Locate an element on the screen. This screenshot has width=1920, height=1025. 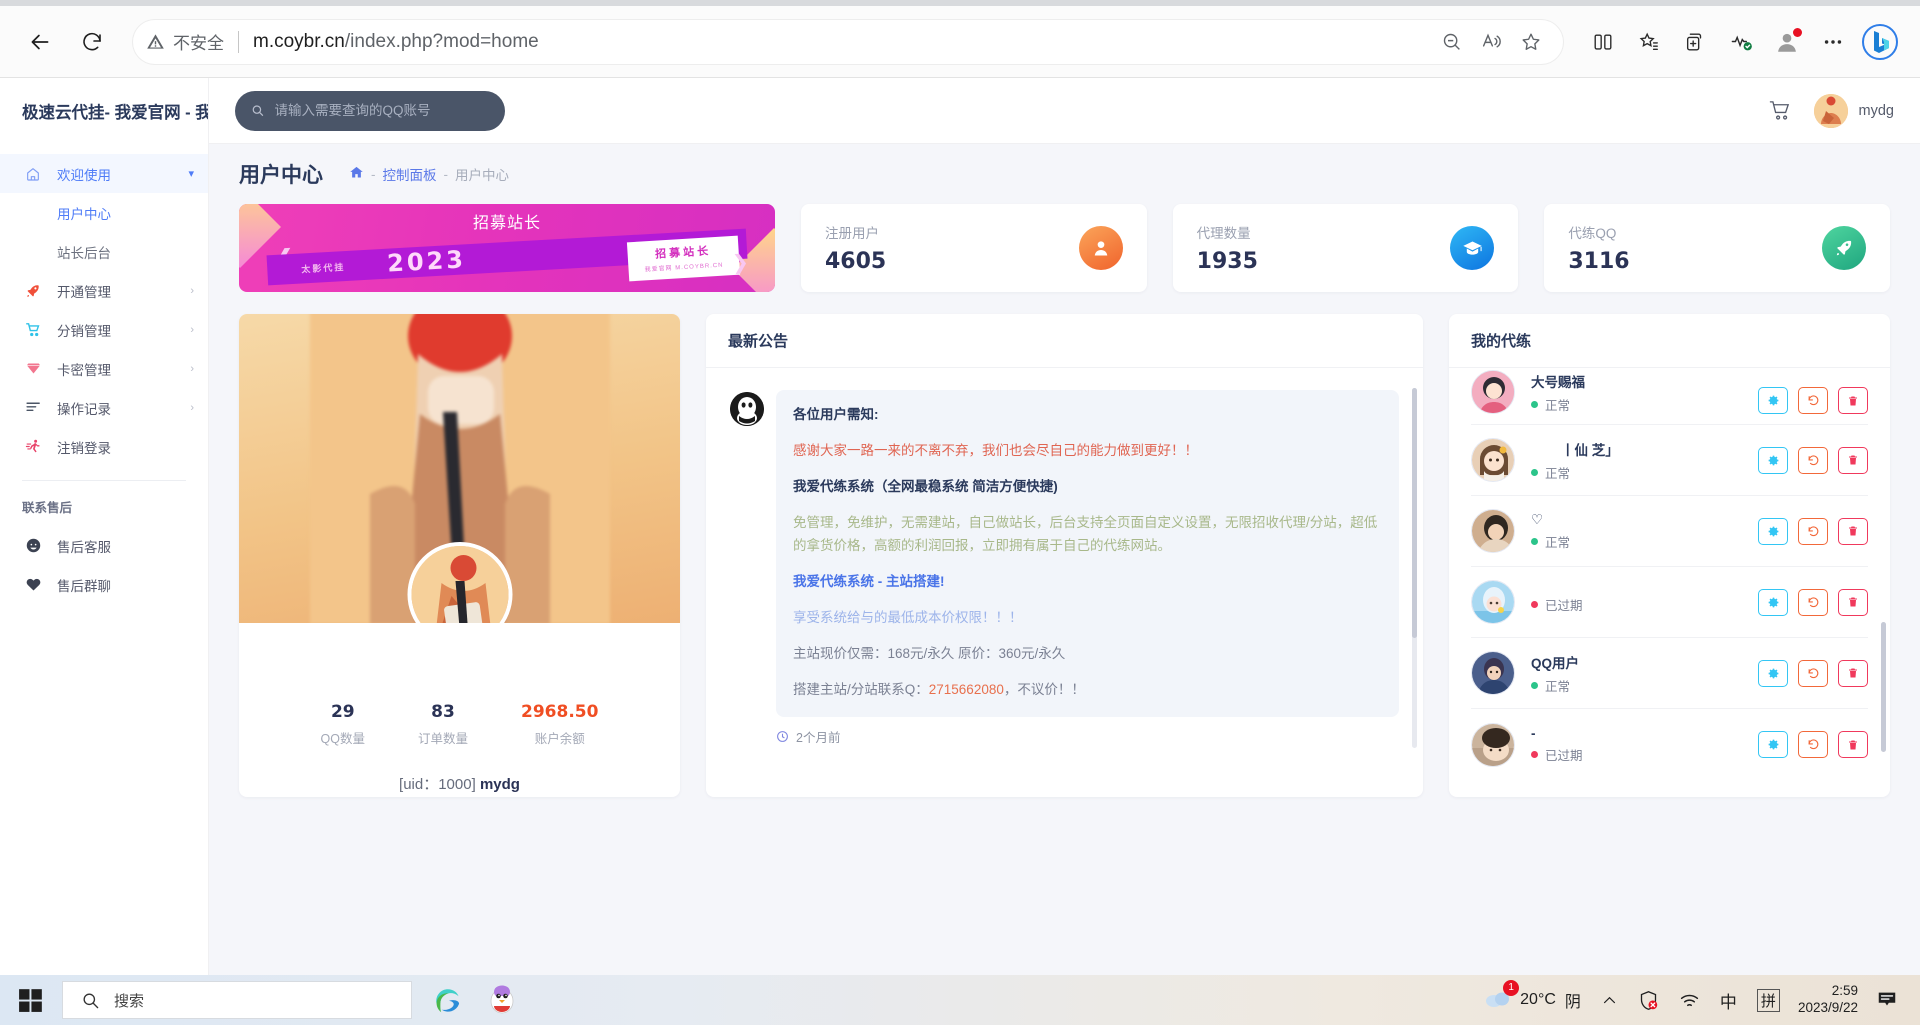
add-collection-icon is located at coordinates (1695, 42).